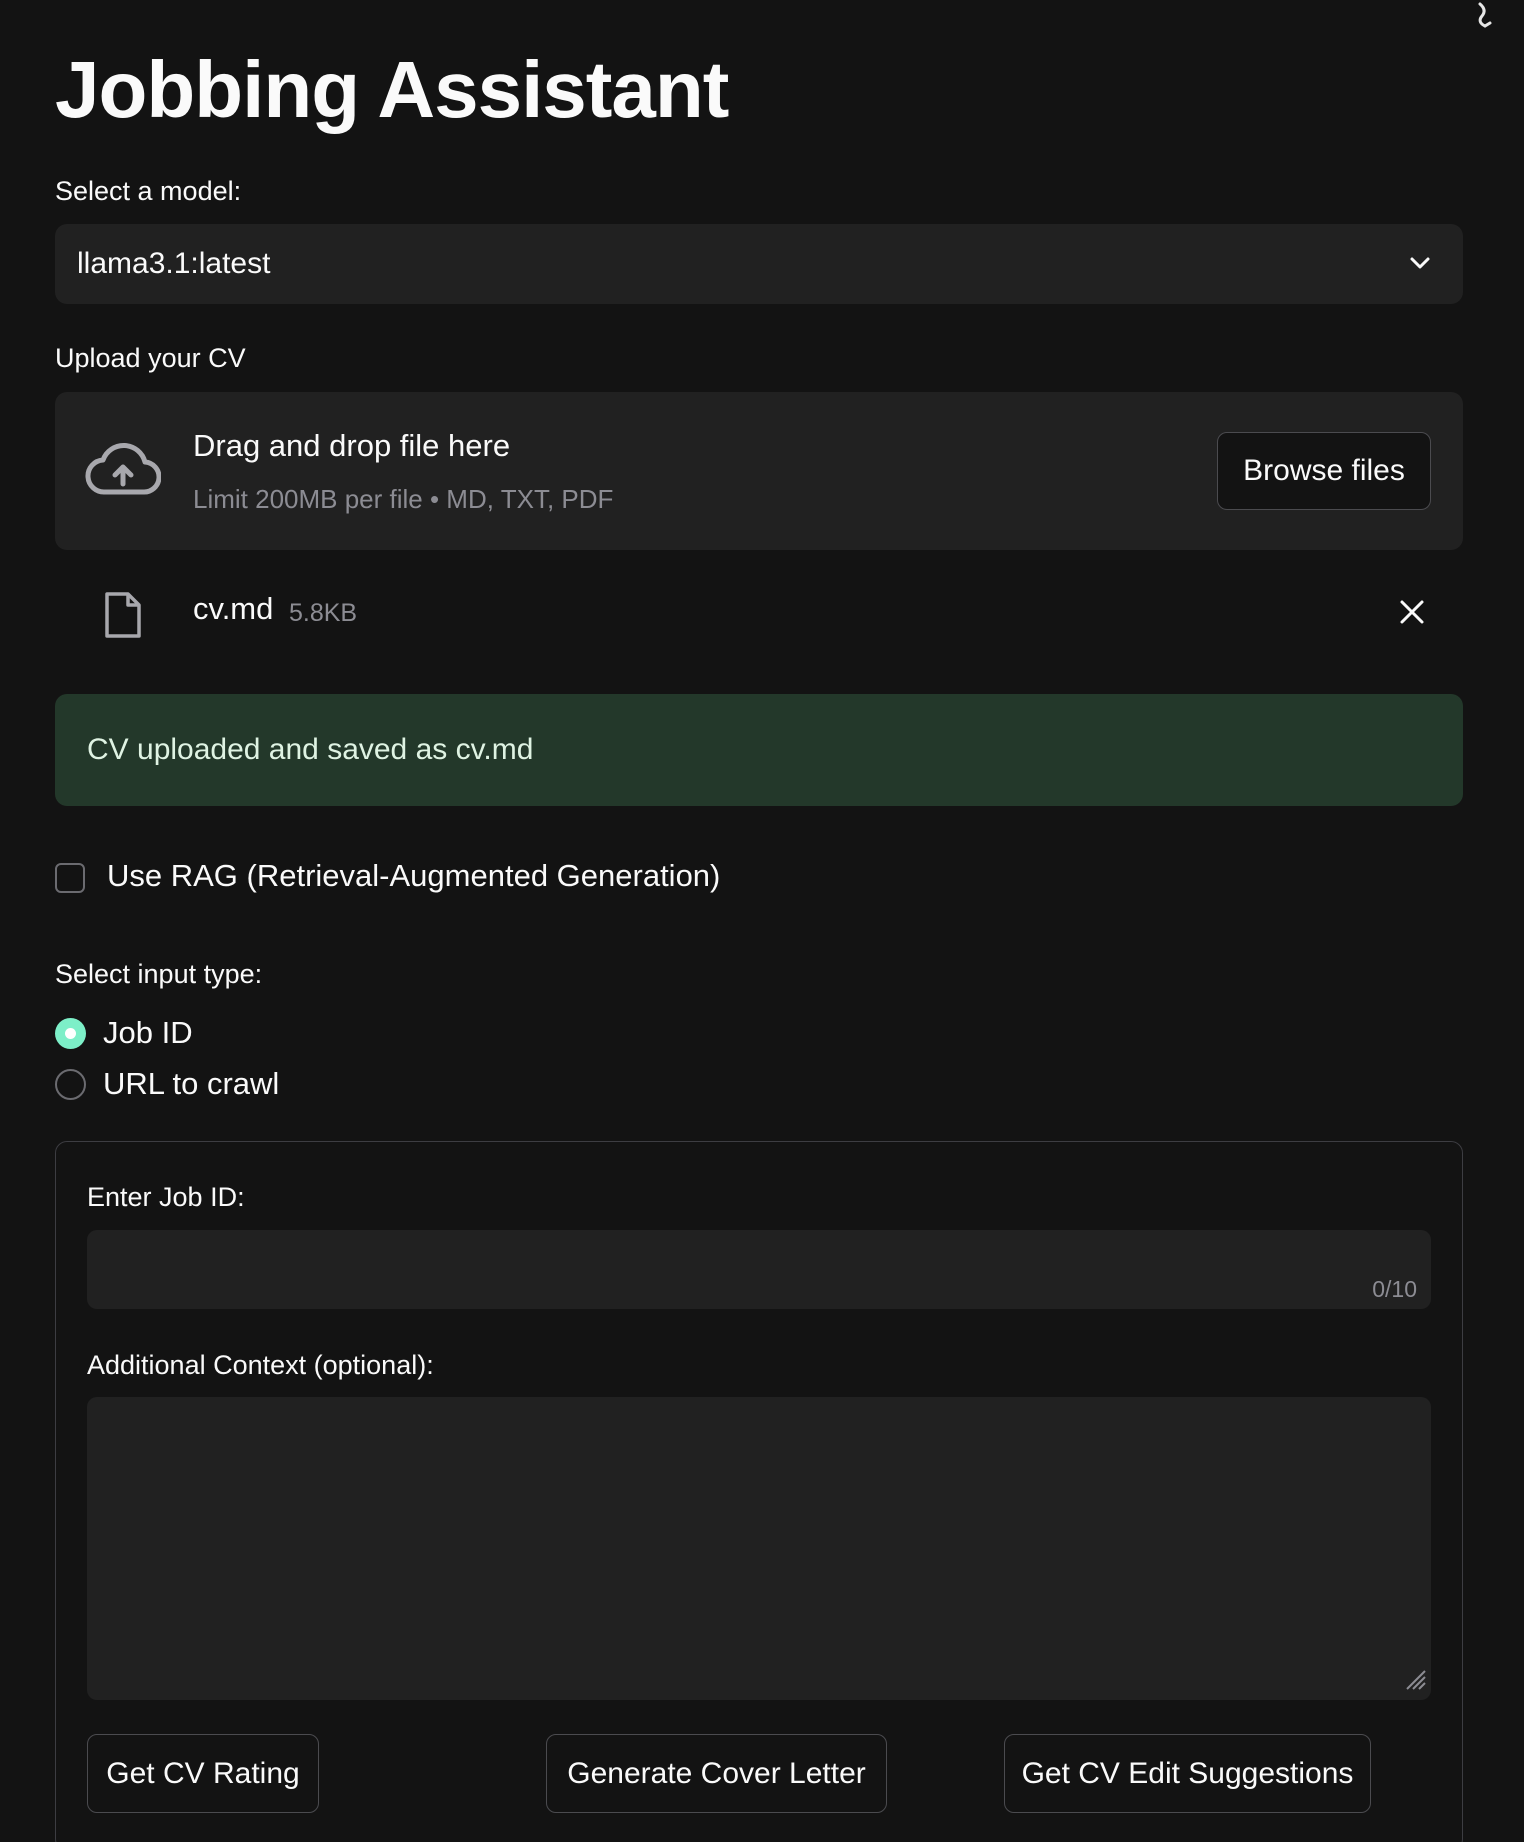  Describe the element at coordinates (1394, 1289) in the screenshot. I see `job-id-char-counter: 0/10` at that location.